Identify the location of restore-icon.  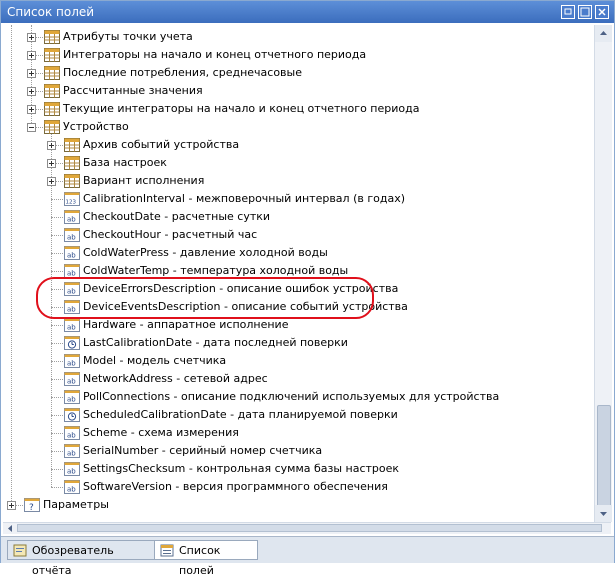
(568, 11).